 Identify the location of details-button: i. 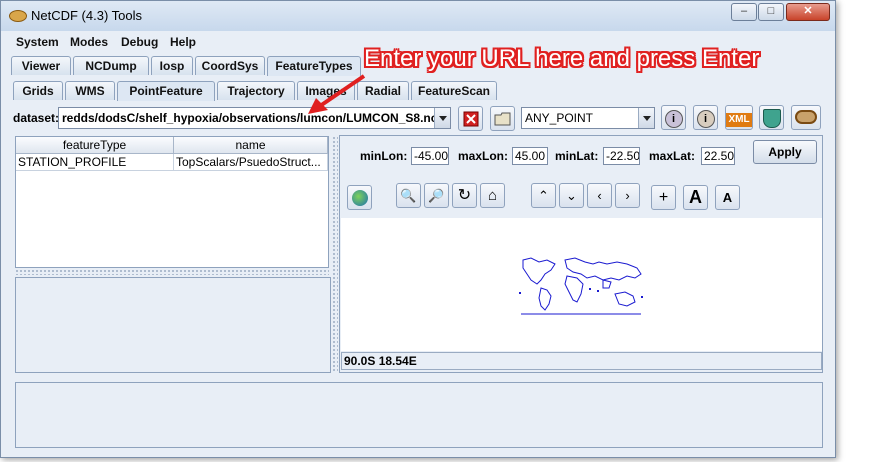
(705, 117).